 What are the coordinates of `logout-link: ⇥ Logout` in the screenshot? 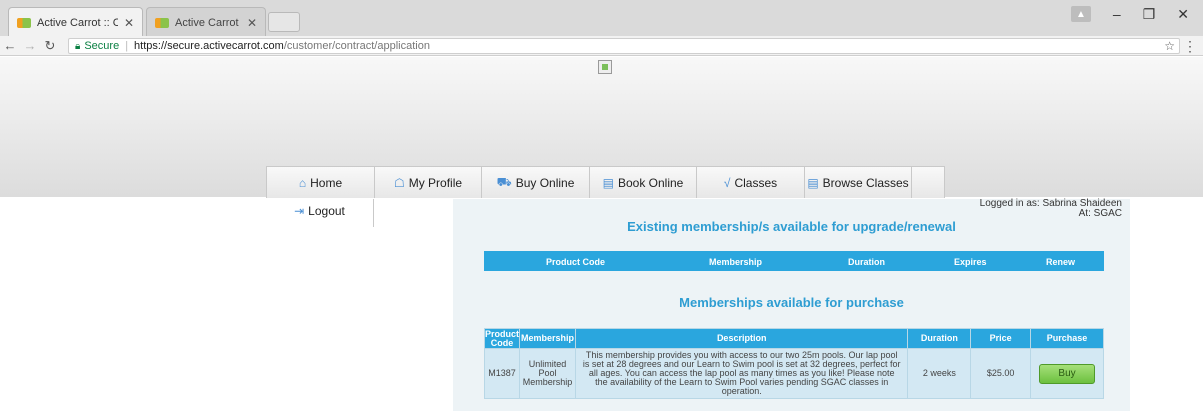 It's located at (320, 213).